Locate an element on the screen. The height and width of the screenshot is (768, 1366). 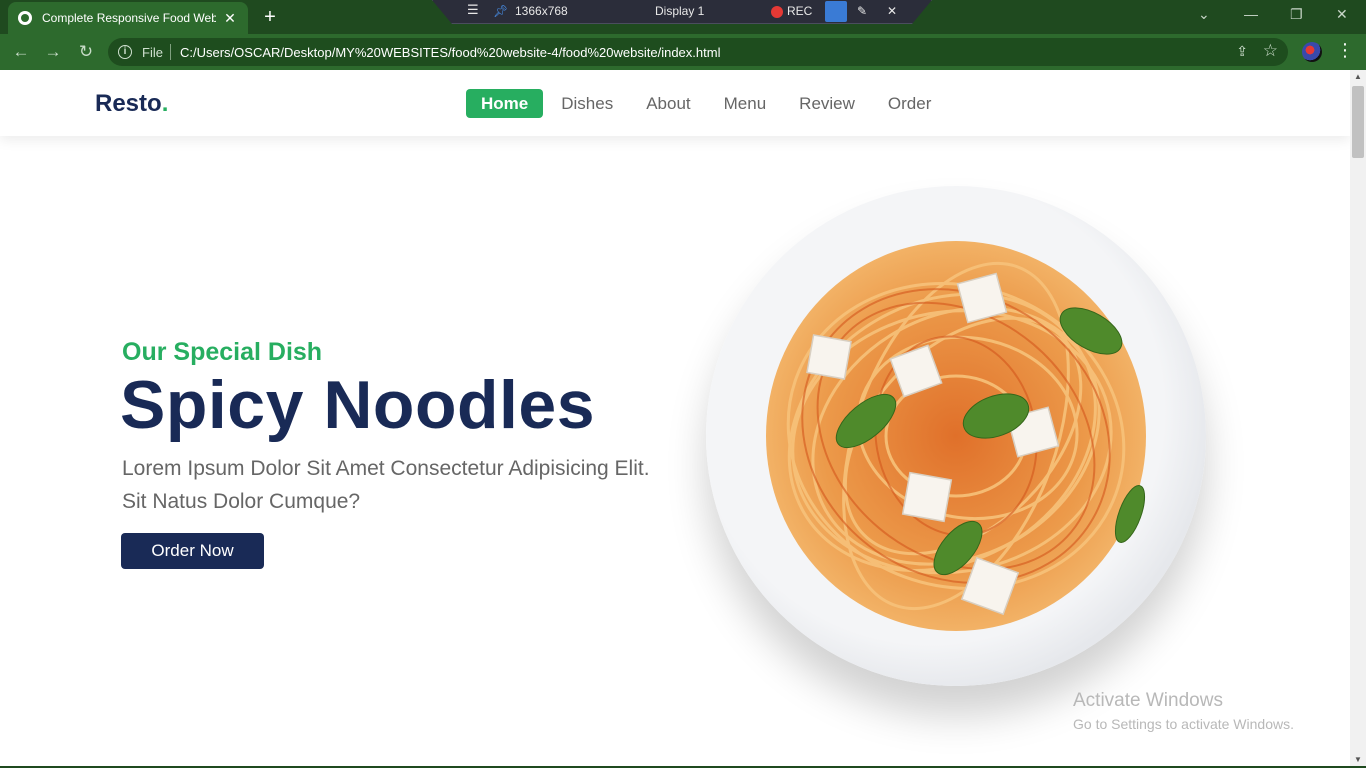
record-dot-icon is located at coordinates (777, 12).